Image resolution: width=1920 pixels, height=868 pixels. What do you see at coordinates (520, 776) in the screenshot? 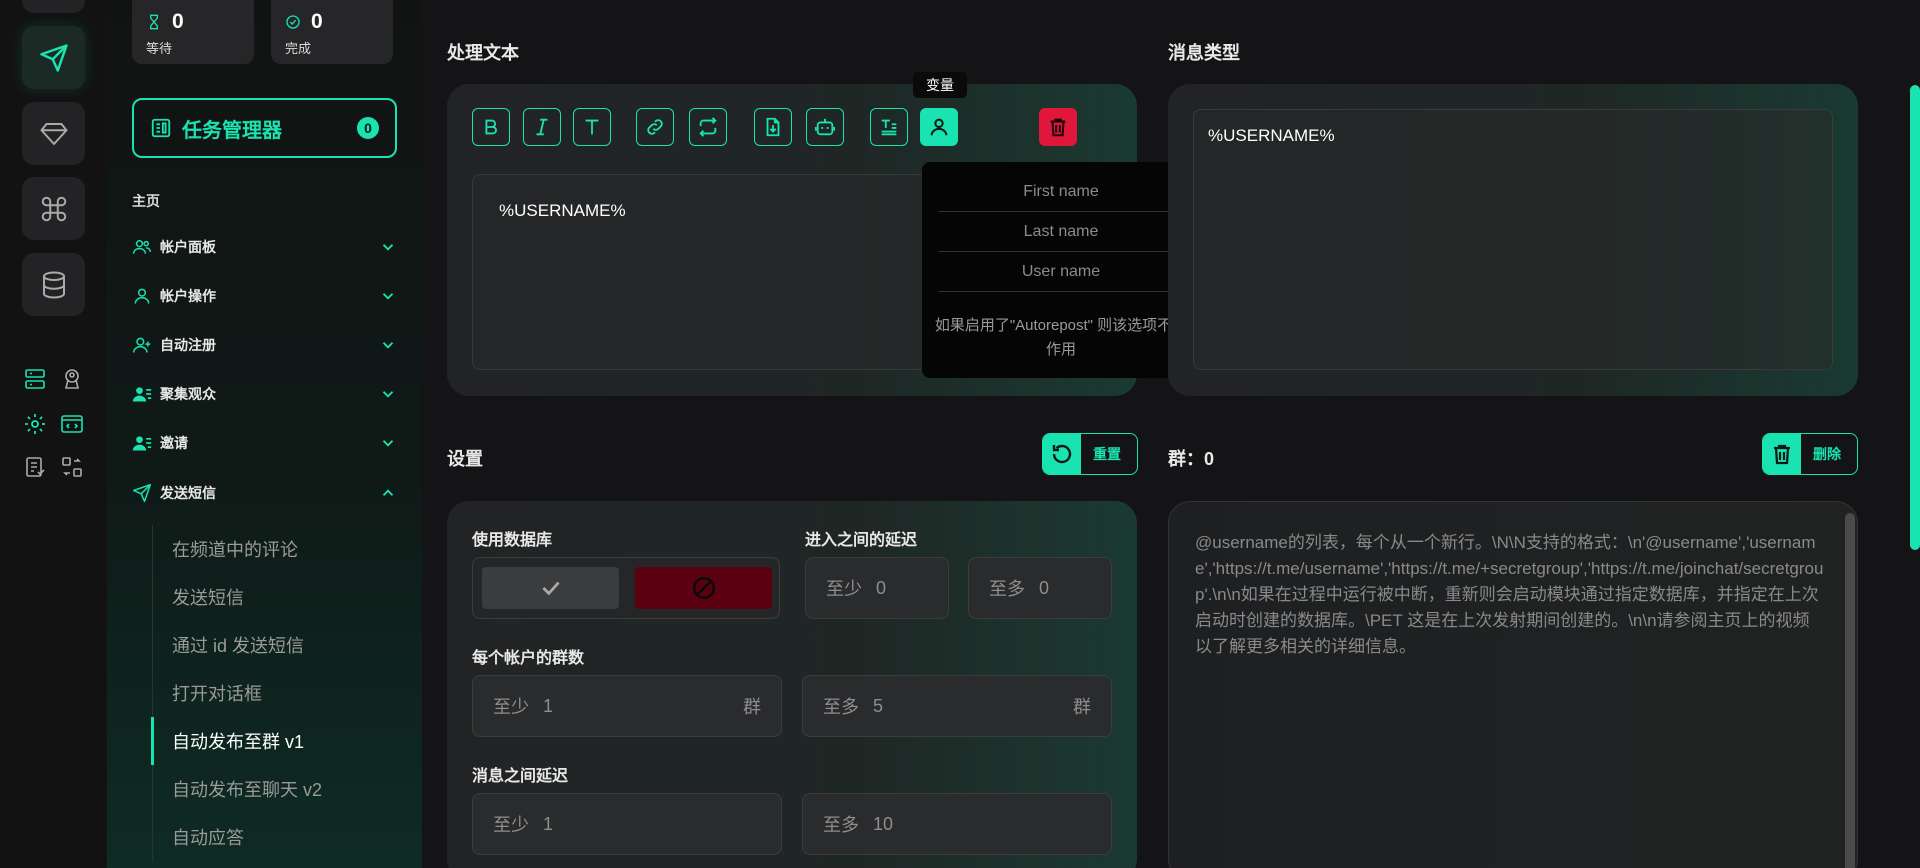
I see `msg-delay-label: 消息之间延迟` at bounding box center [520, 776].